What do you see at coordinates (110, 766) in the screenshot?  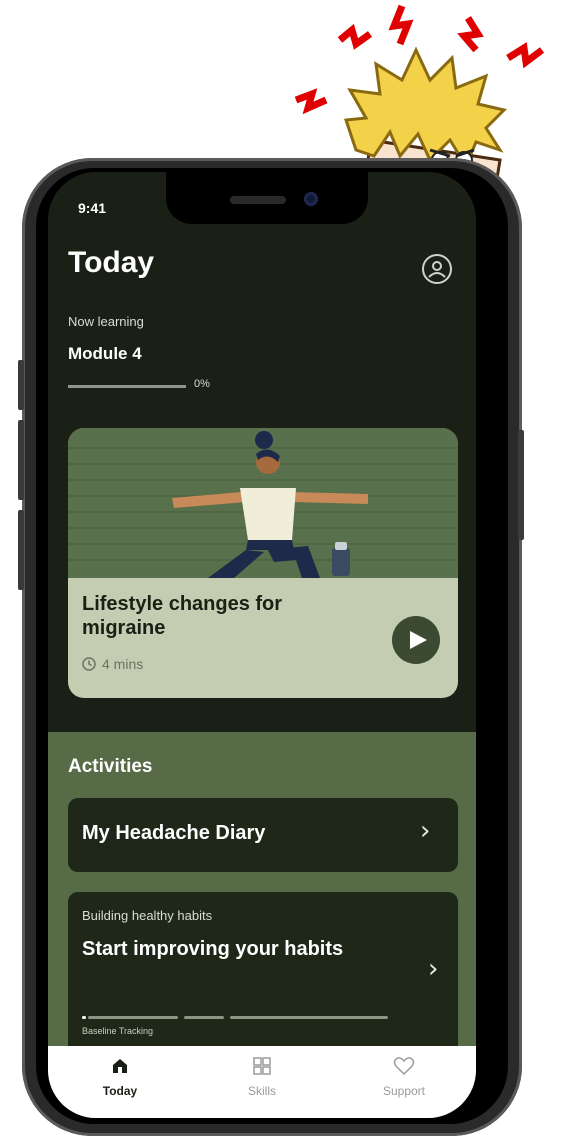 I see `activities-heading: Activities` at bounding box center [110, 766].